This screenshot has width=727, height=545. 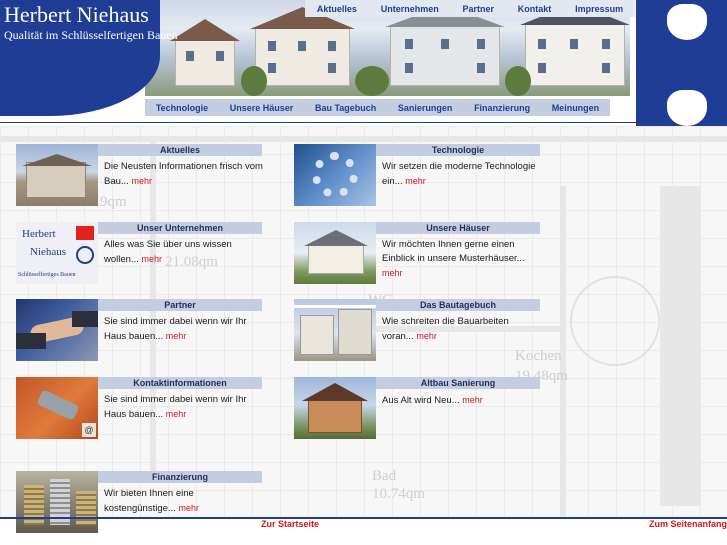 What do you see at coordinates (180, 305) in the screenshot?
I see `teaser-title: Partner` at bounding box center [180, 305].